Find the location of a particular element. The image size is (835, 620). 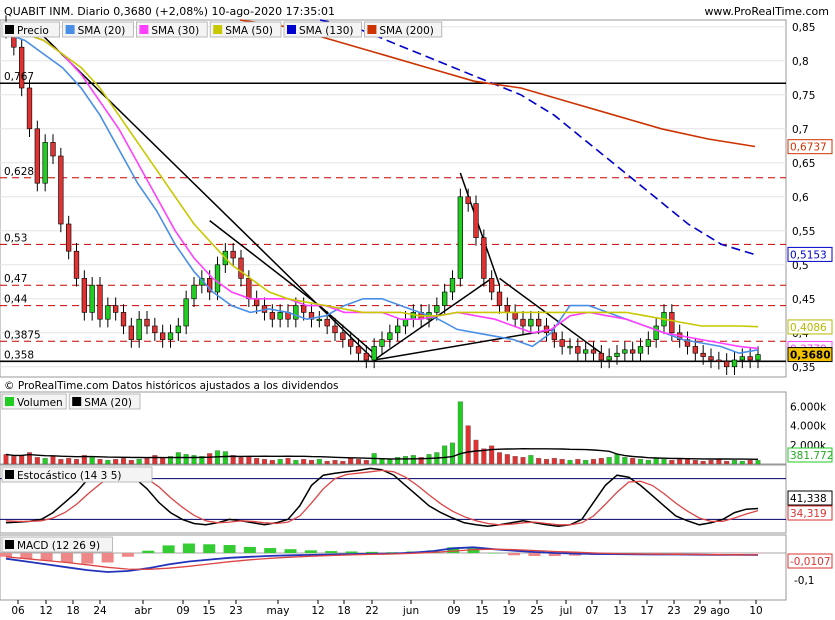

volume-badge-text: 381.772 is located at coordinates (811, 456).